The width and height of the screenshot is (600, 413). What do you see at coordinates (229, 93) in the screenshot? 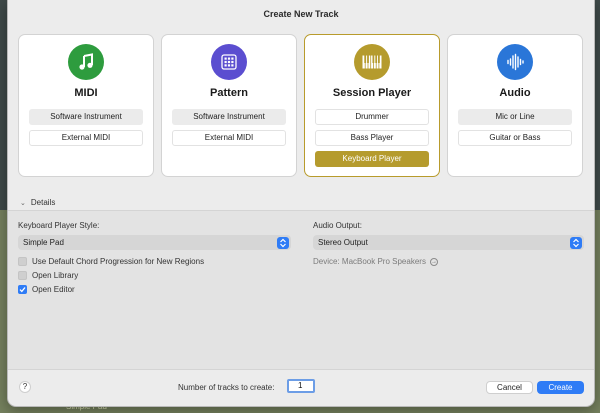
I see `card-title-pattern: Pattern` at bounding box center [229, 93].